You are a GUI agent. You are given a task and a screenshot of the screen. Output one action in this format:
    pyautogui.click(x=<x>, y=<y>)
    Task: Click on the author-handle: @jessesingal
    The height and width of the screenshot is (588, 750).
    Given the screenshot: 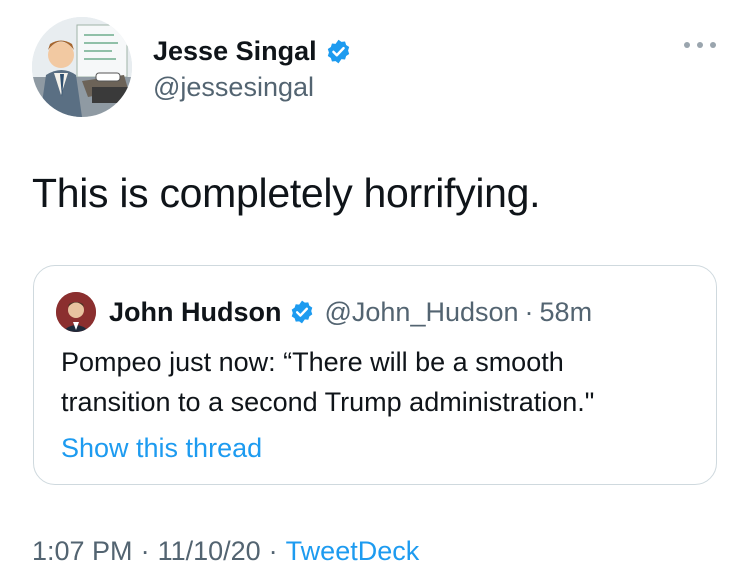 What is the action you would take?
    pyautogui.click(x=233, y=87)
    